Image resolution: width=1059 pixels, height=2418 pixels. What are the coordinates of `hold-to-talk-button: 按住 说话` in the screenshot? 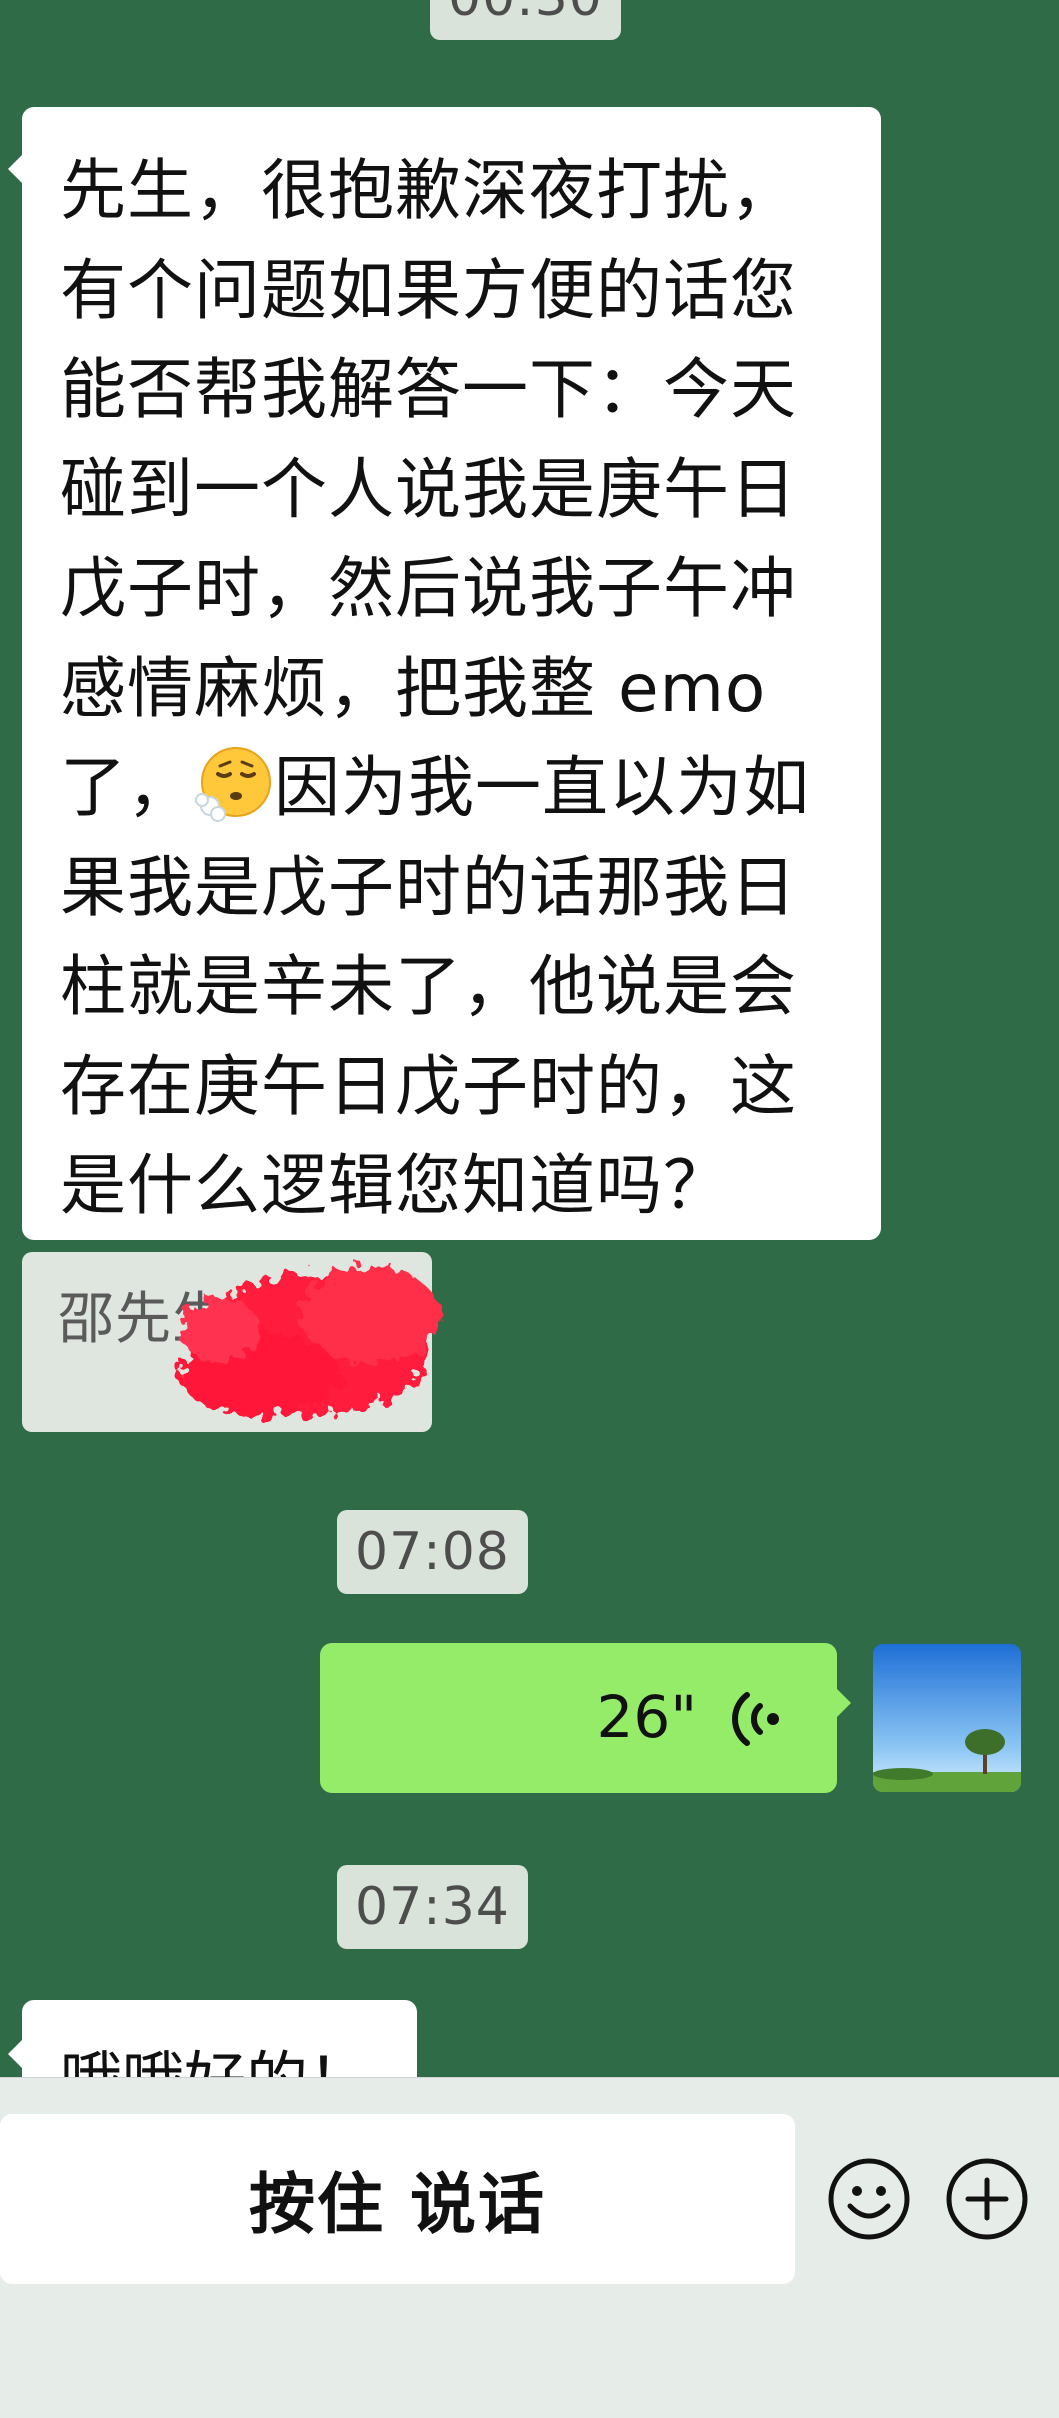 It's located at (397, 2199).